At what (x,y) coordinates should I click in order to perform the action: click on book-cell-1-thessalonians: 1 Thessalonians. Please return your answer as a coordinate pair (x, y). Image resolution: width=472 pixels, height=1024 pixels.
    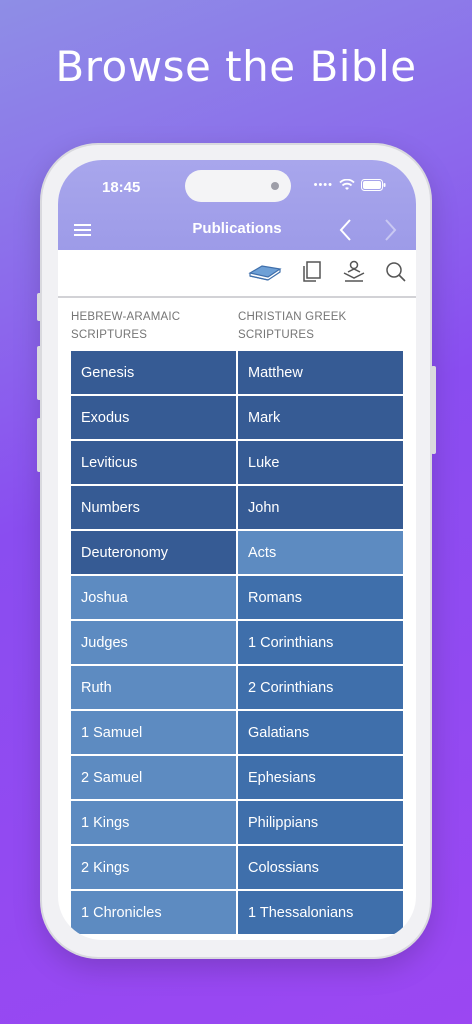
    Looking at the image, I should click on (320, 912).